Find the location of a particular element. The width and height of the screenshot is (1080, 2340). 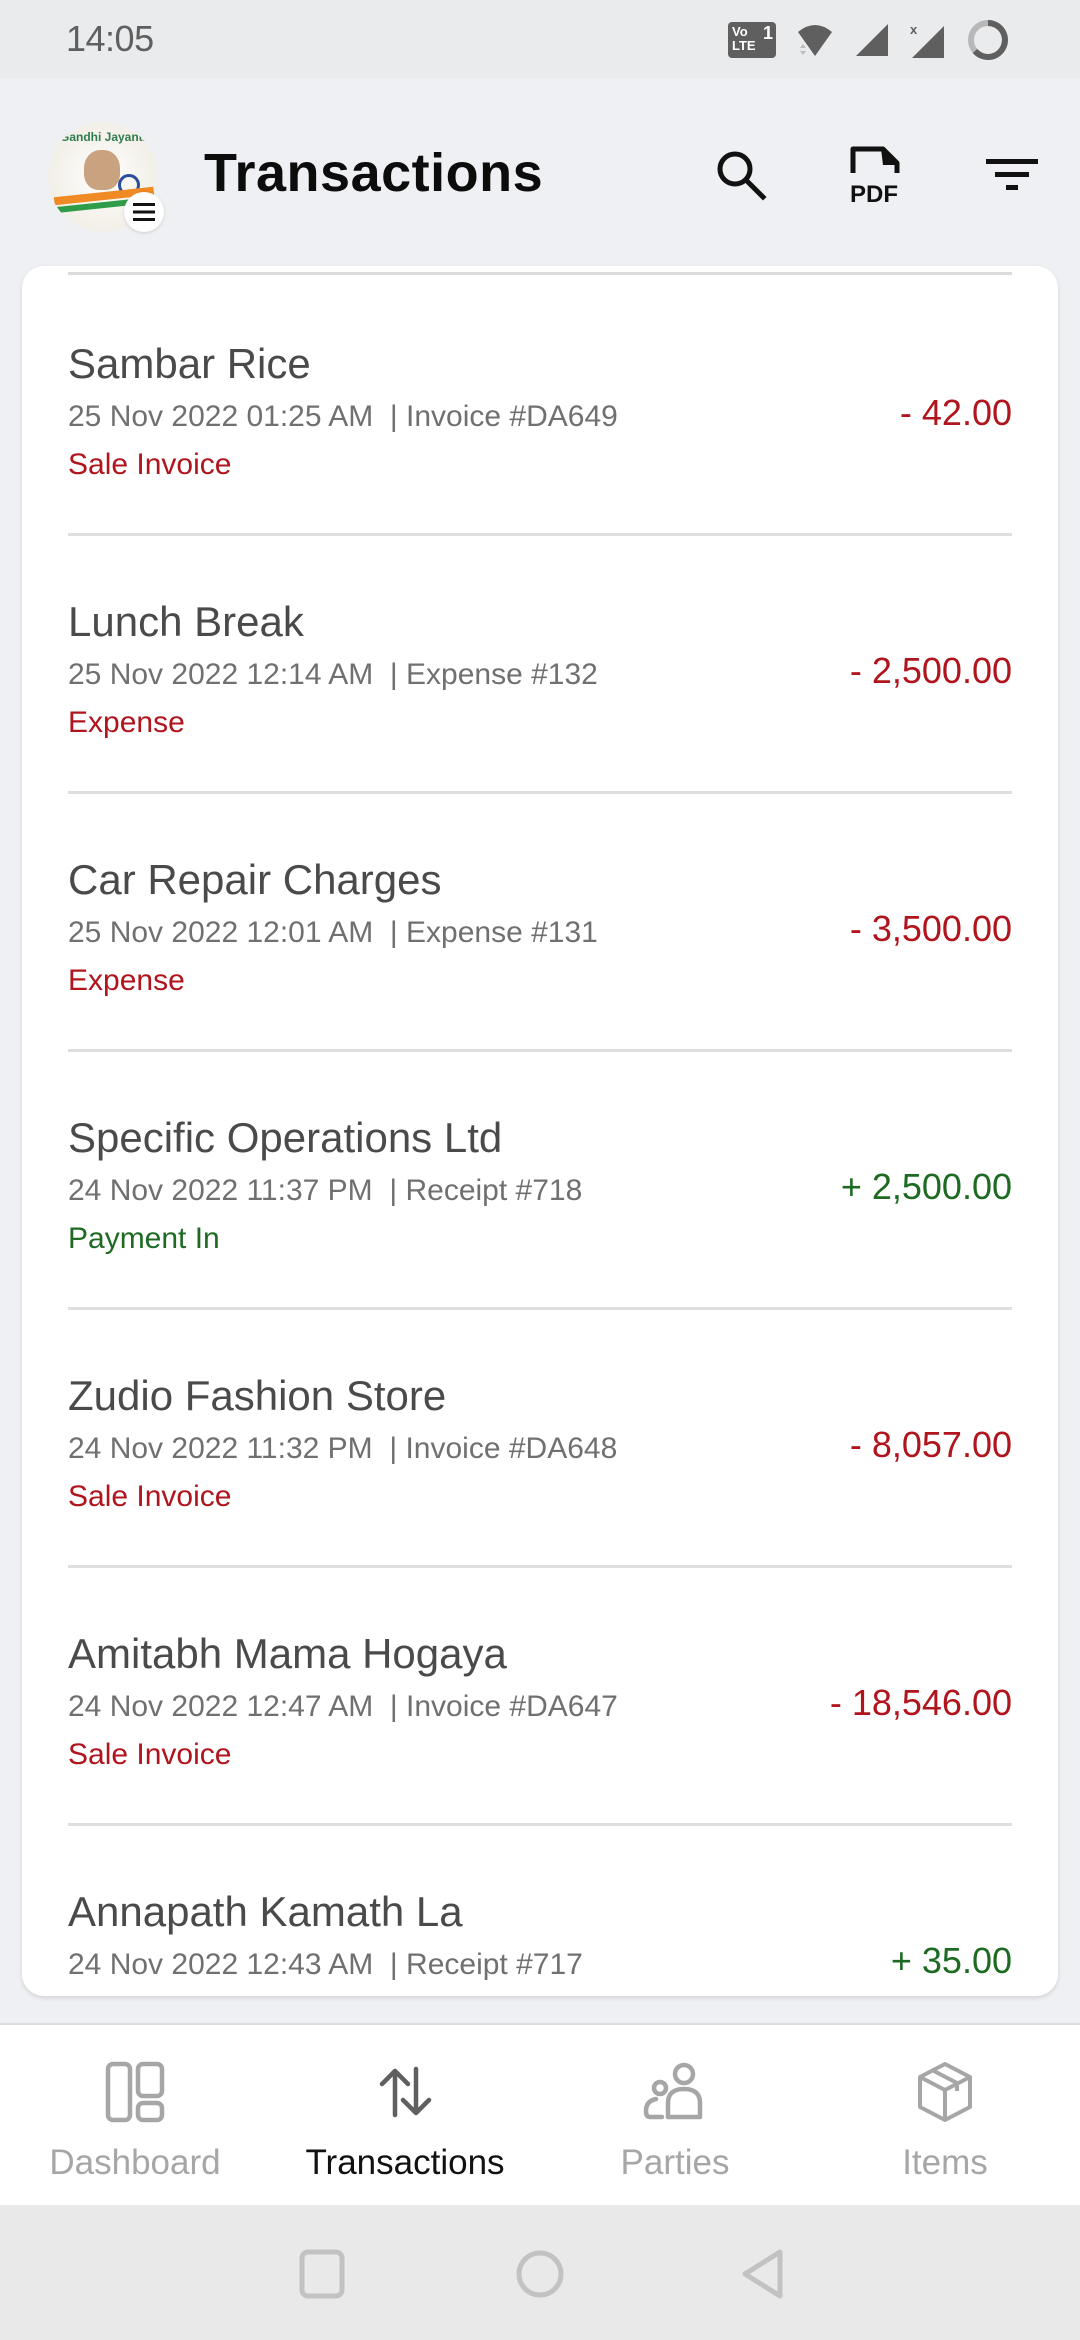

items-box-icon is located at coordinates (945, 2092).